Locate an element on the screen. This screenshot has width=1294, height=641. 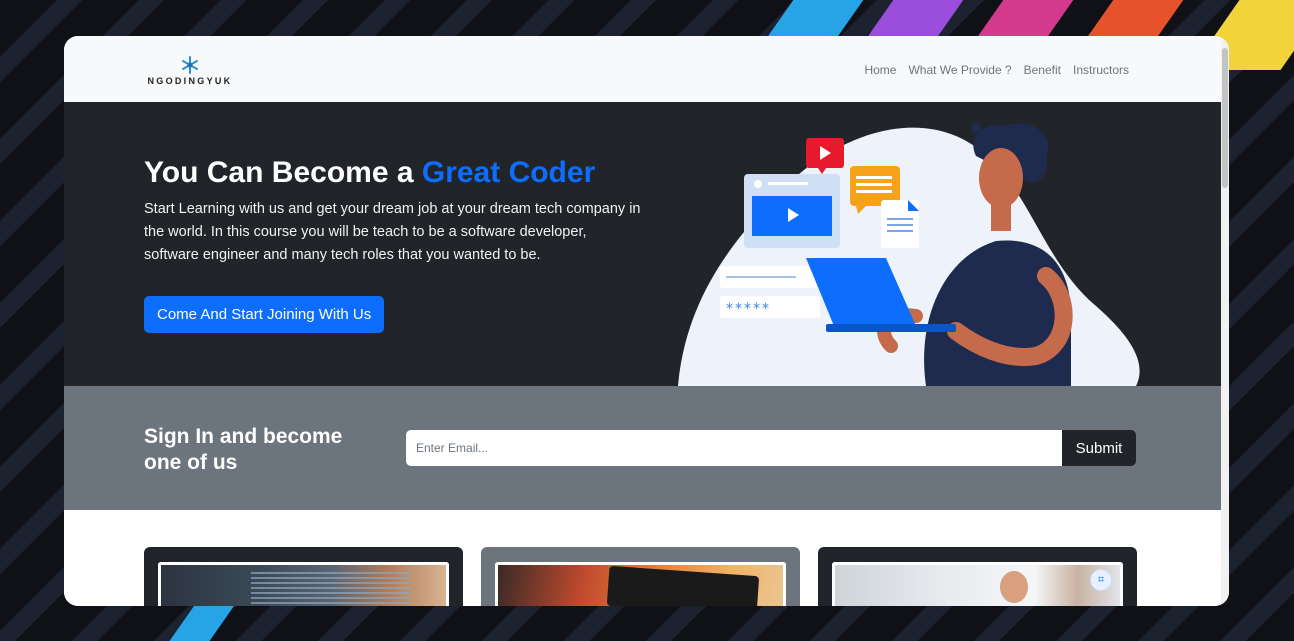
scrollbar-thumb is located at coordinates (1225, 118).